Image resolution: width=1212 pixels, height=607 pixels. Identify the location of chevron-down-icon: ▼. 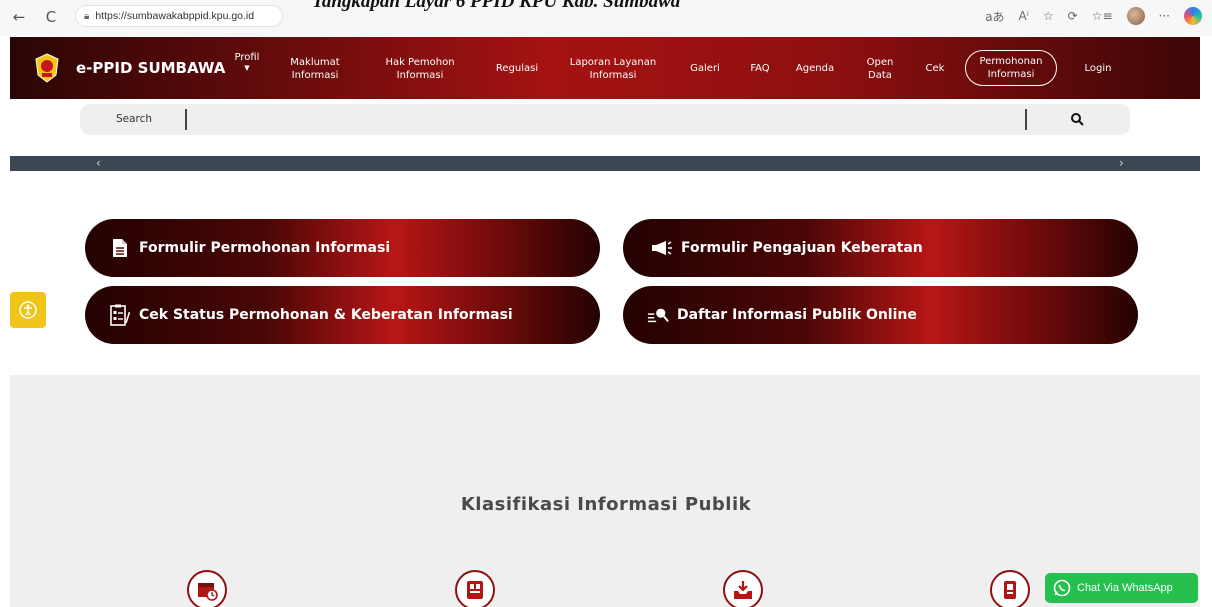
(247, 68).